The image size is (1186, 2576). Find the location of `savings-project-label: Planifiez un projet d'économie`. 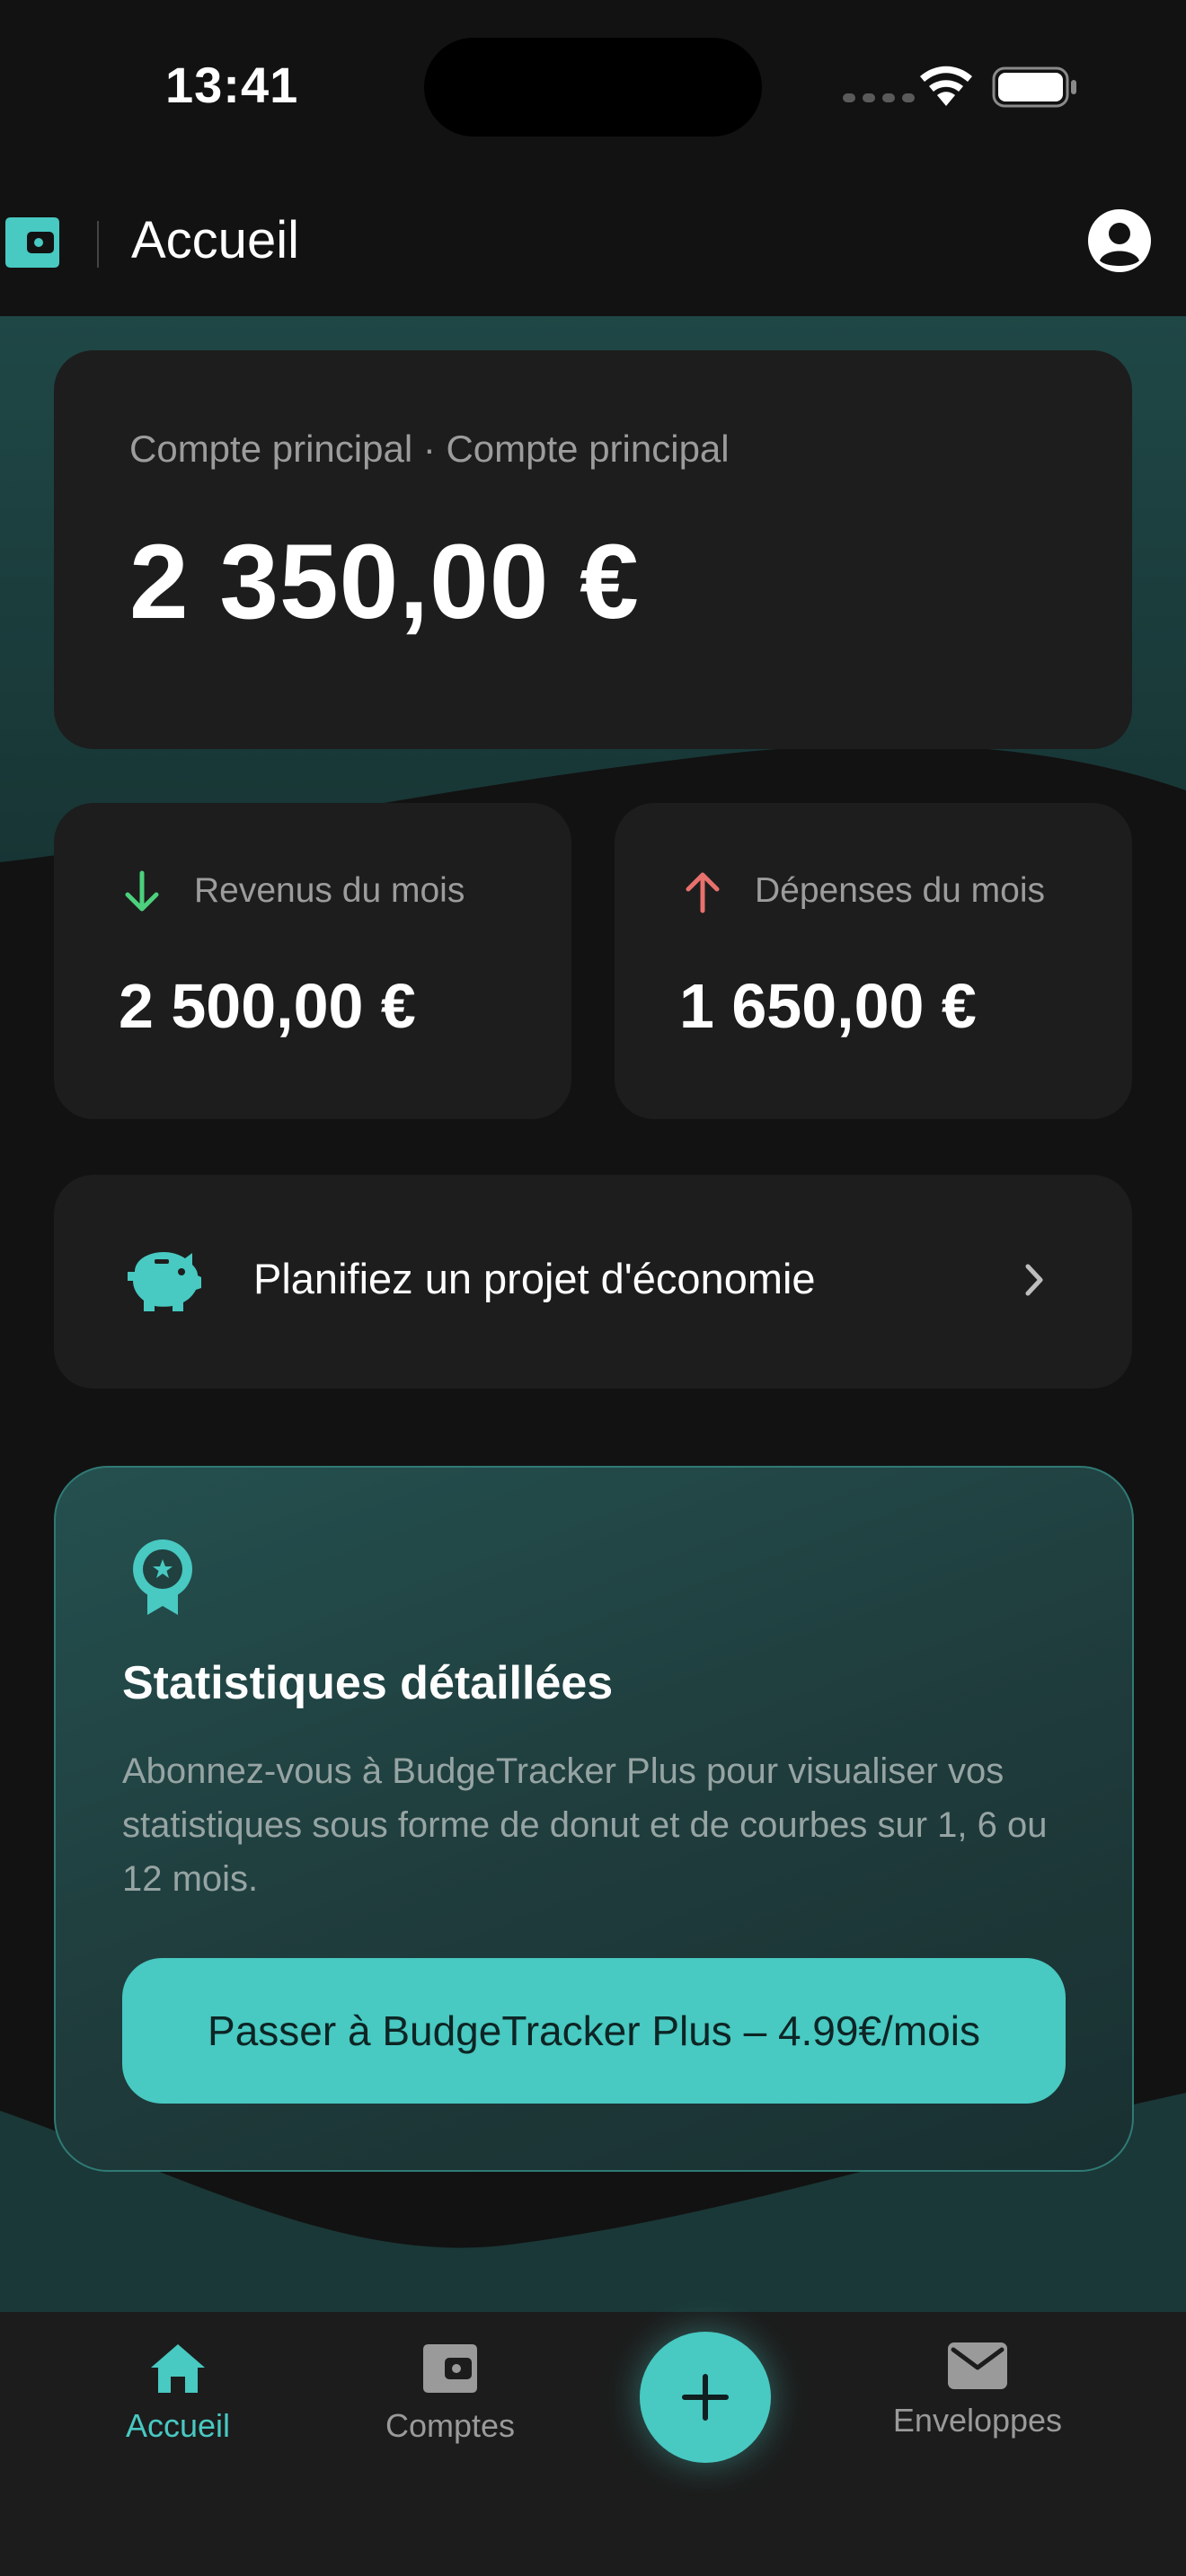

savings-project-label: Planifiez un projet d'économie is located at coordinates (534, 1278).